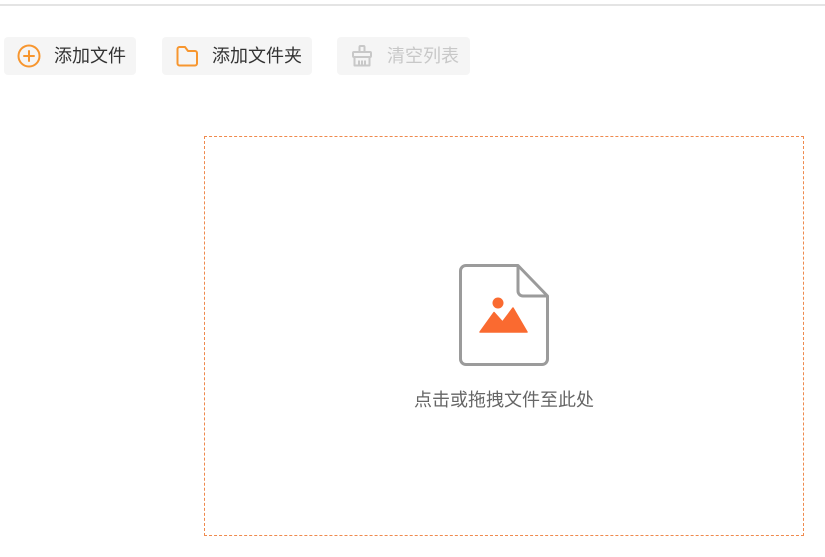 This screenshot has height=557, width=825. I want to click on add-file-label: 添加文件, so click(90, 56).